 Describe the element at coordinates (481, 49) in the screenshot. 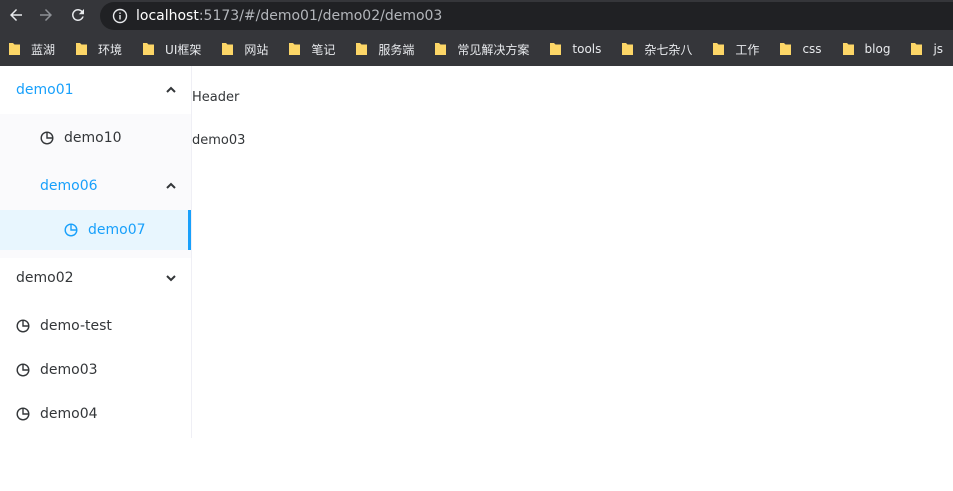

I see `bookmark-6: 常见解决方案` at that location.